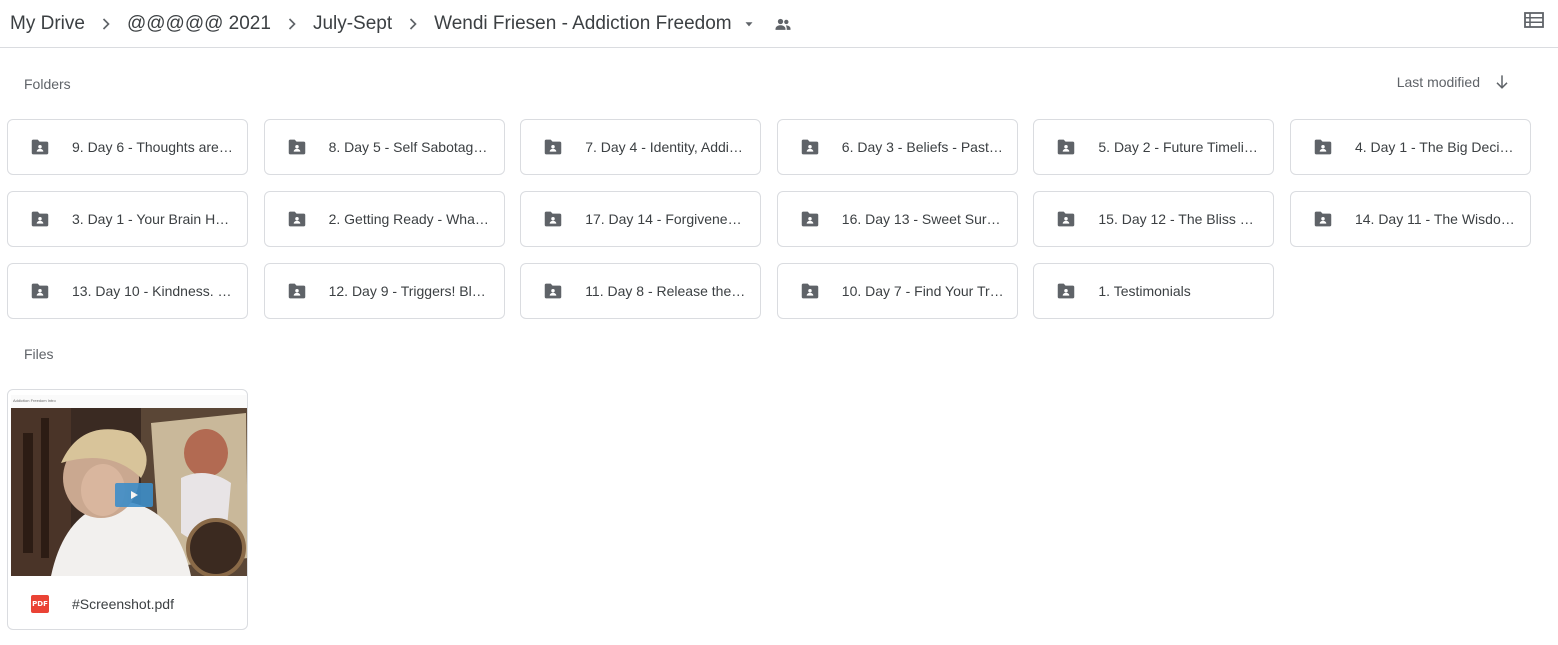  I want to click on list-view-icon, so click(1534, 20).